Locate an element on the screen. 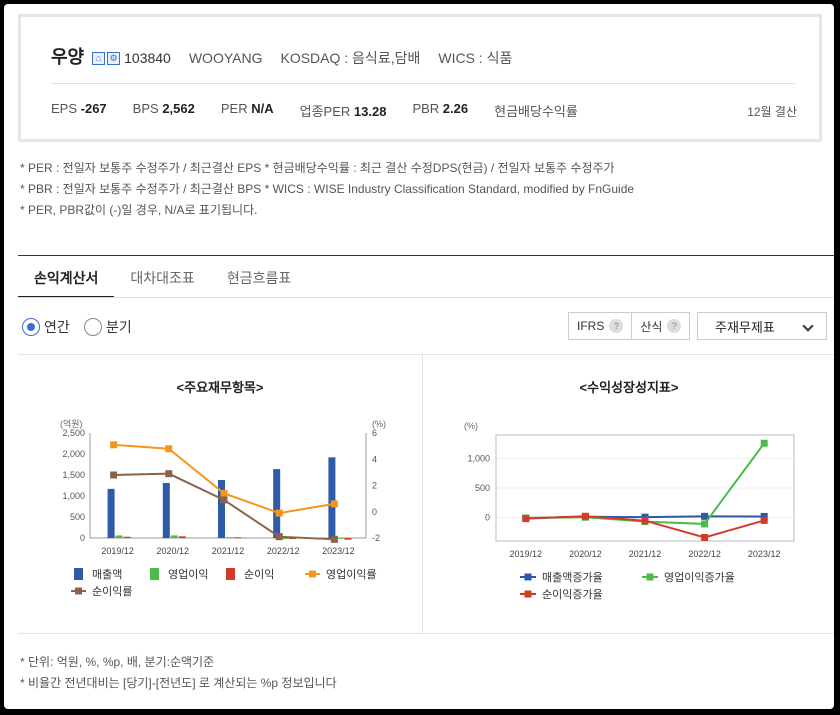 The height and width of the screenshot is (715, 840). y2-tick-label: 6 is located at coordinates (374, 433).